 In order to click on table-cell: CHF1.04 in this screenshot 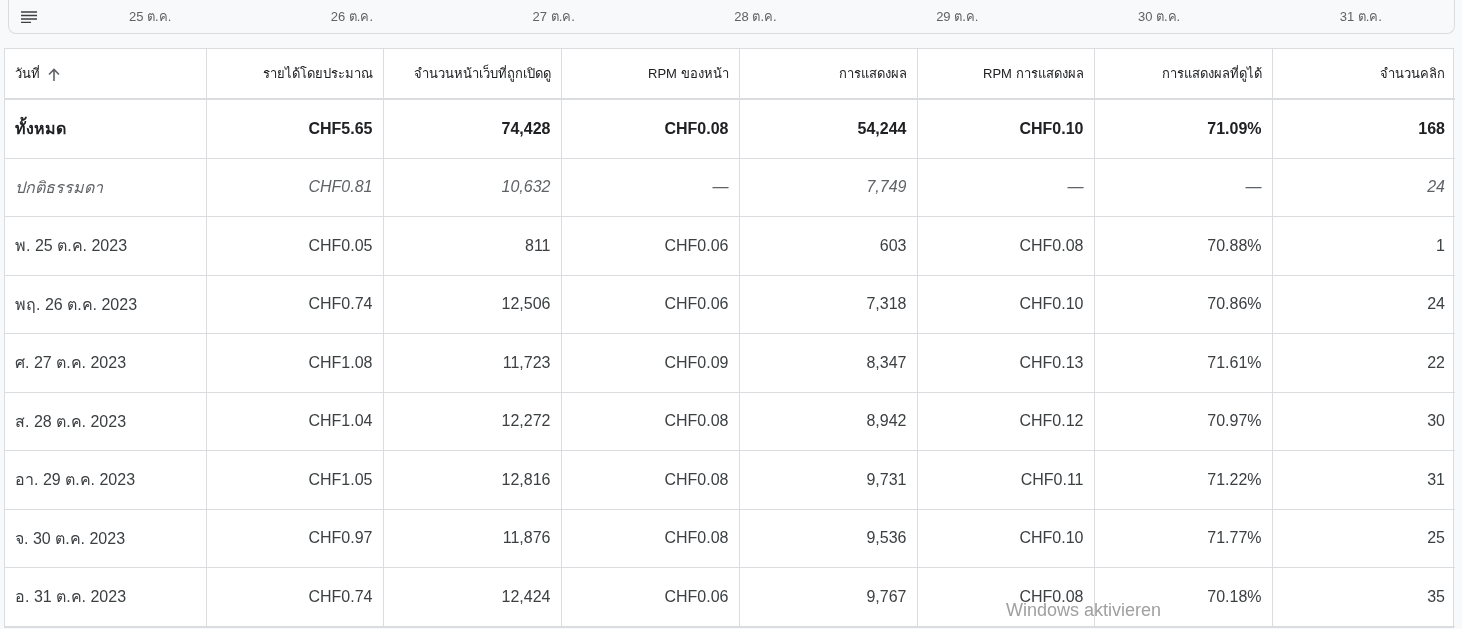, I will do `click(294, 421)`.